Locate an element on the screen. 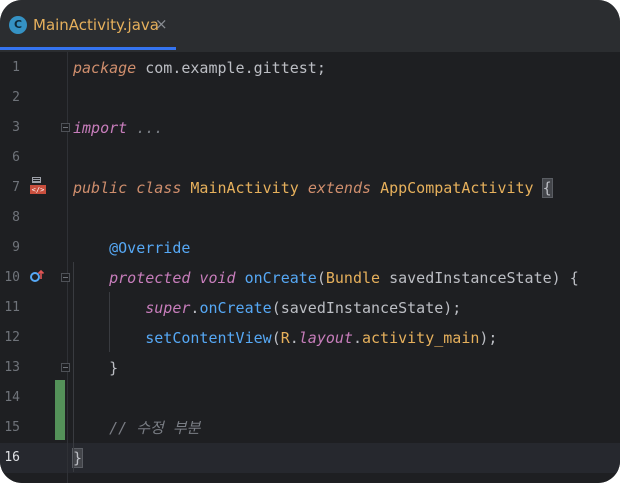 Image resolution: width=620 pixels, height=483 pixels. code-token: super is located at coordinates (168, 308).